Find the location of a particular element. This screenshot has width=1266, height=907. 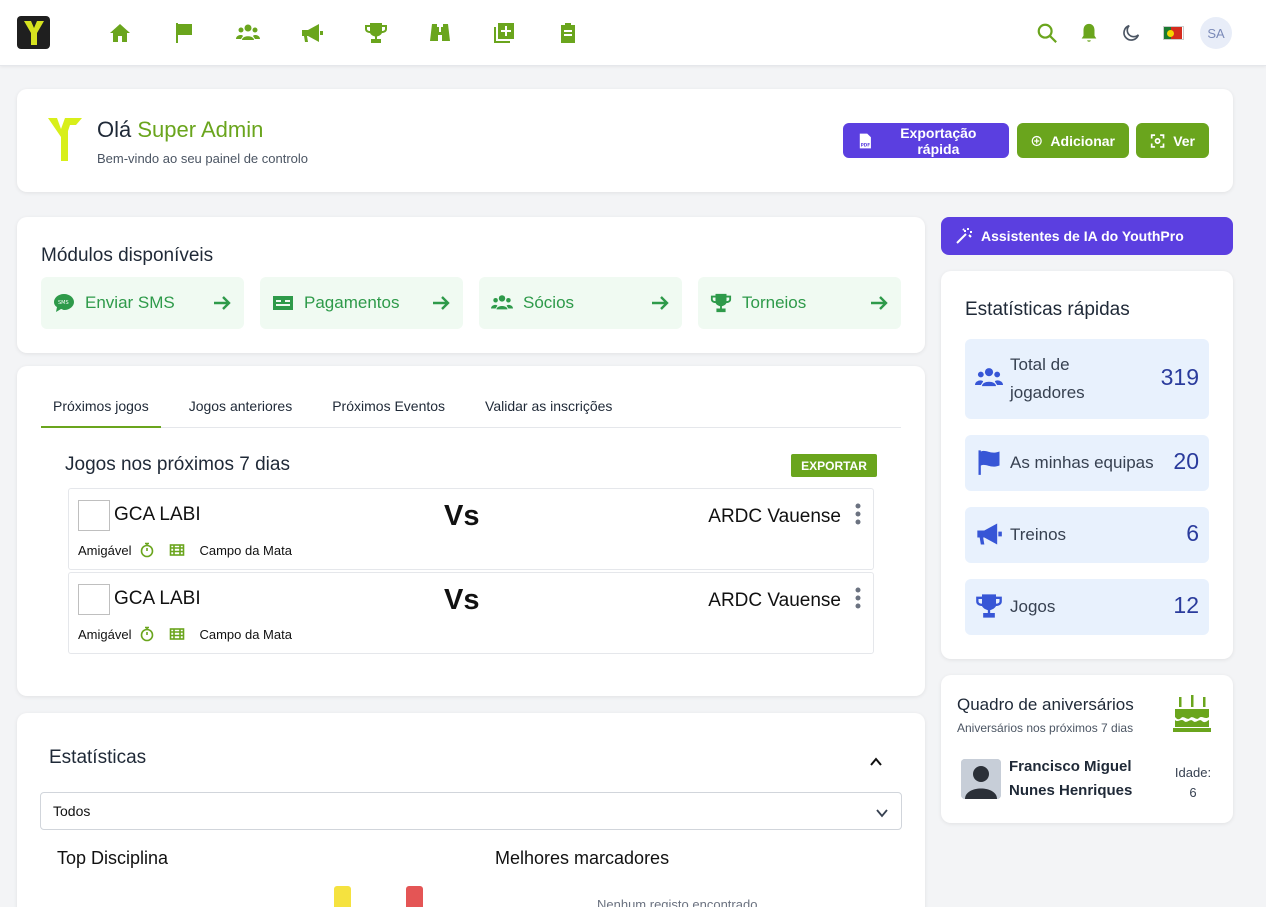

stat-value: 6 is located at coordinates (1192, 533).